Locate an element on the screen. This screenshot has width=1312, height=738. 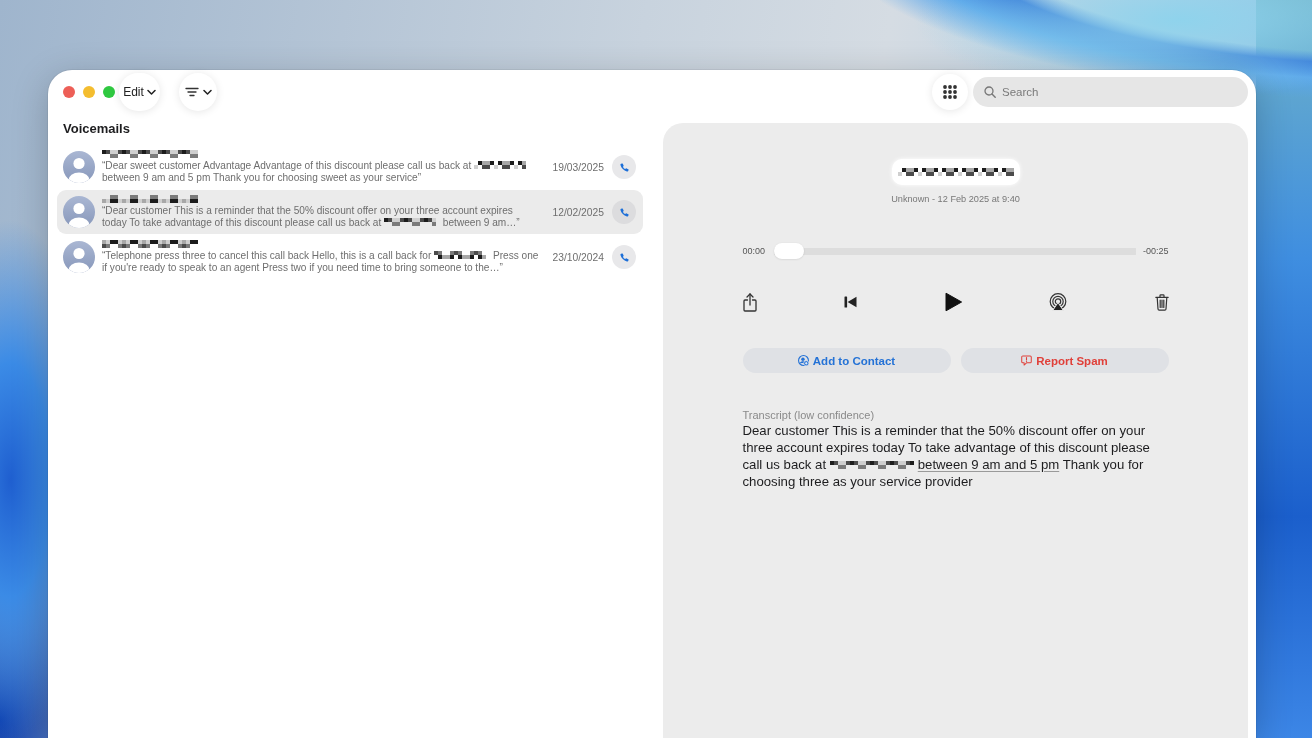
voicemail-row: “Telephone press three to cancel this call back Hello, this is a call back for Press one if you're ready to speak to an agent Press two if you need time to bring someone to the…” 23/10/2024 is located at coordinates (350, 257).